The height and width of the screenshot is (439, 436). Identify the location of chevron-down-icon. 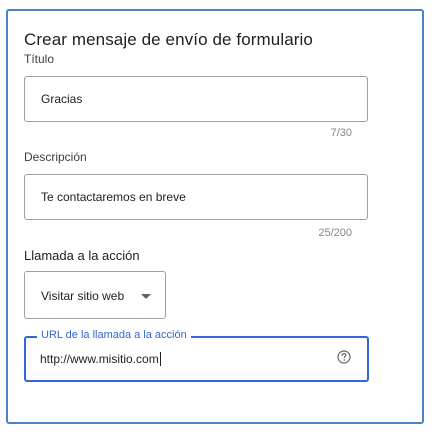
(146, 296).